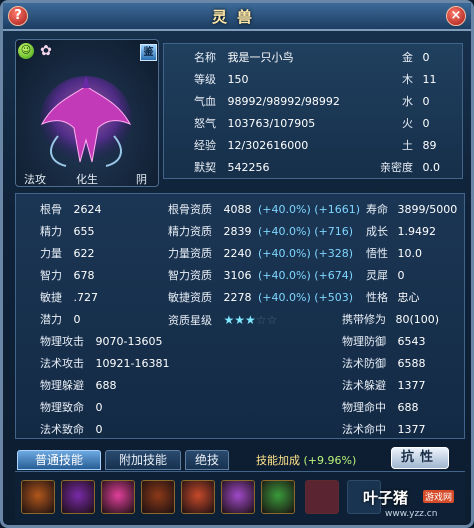 This screenshot has height=528, width=474. Describe the element at coordinates (410, 253) in the screenshot. I see `stat-value: 10.0` at that location.